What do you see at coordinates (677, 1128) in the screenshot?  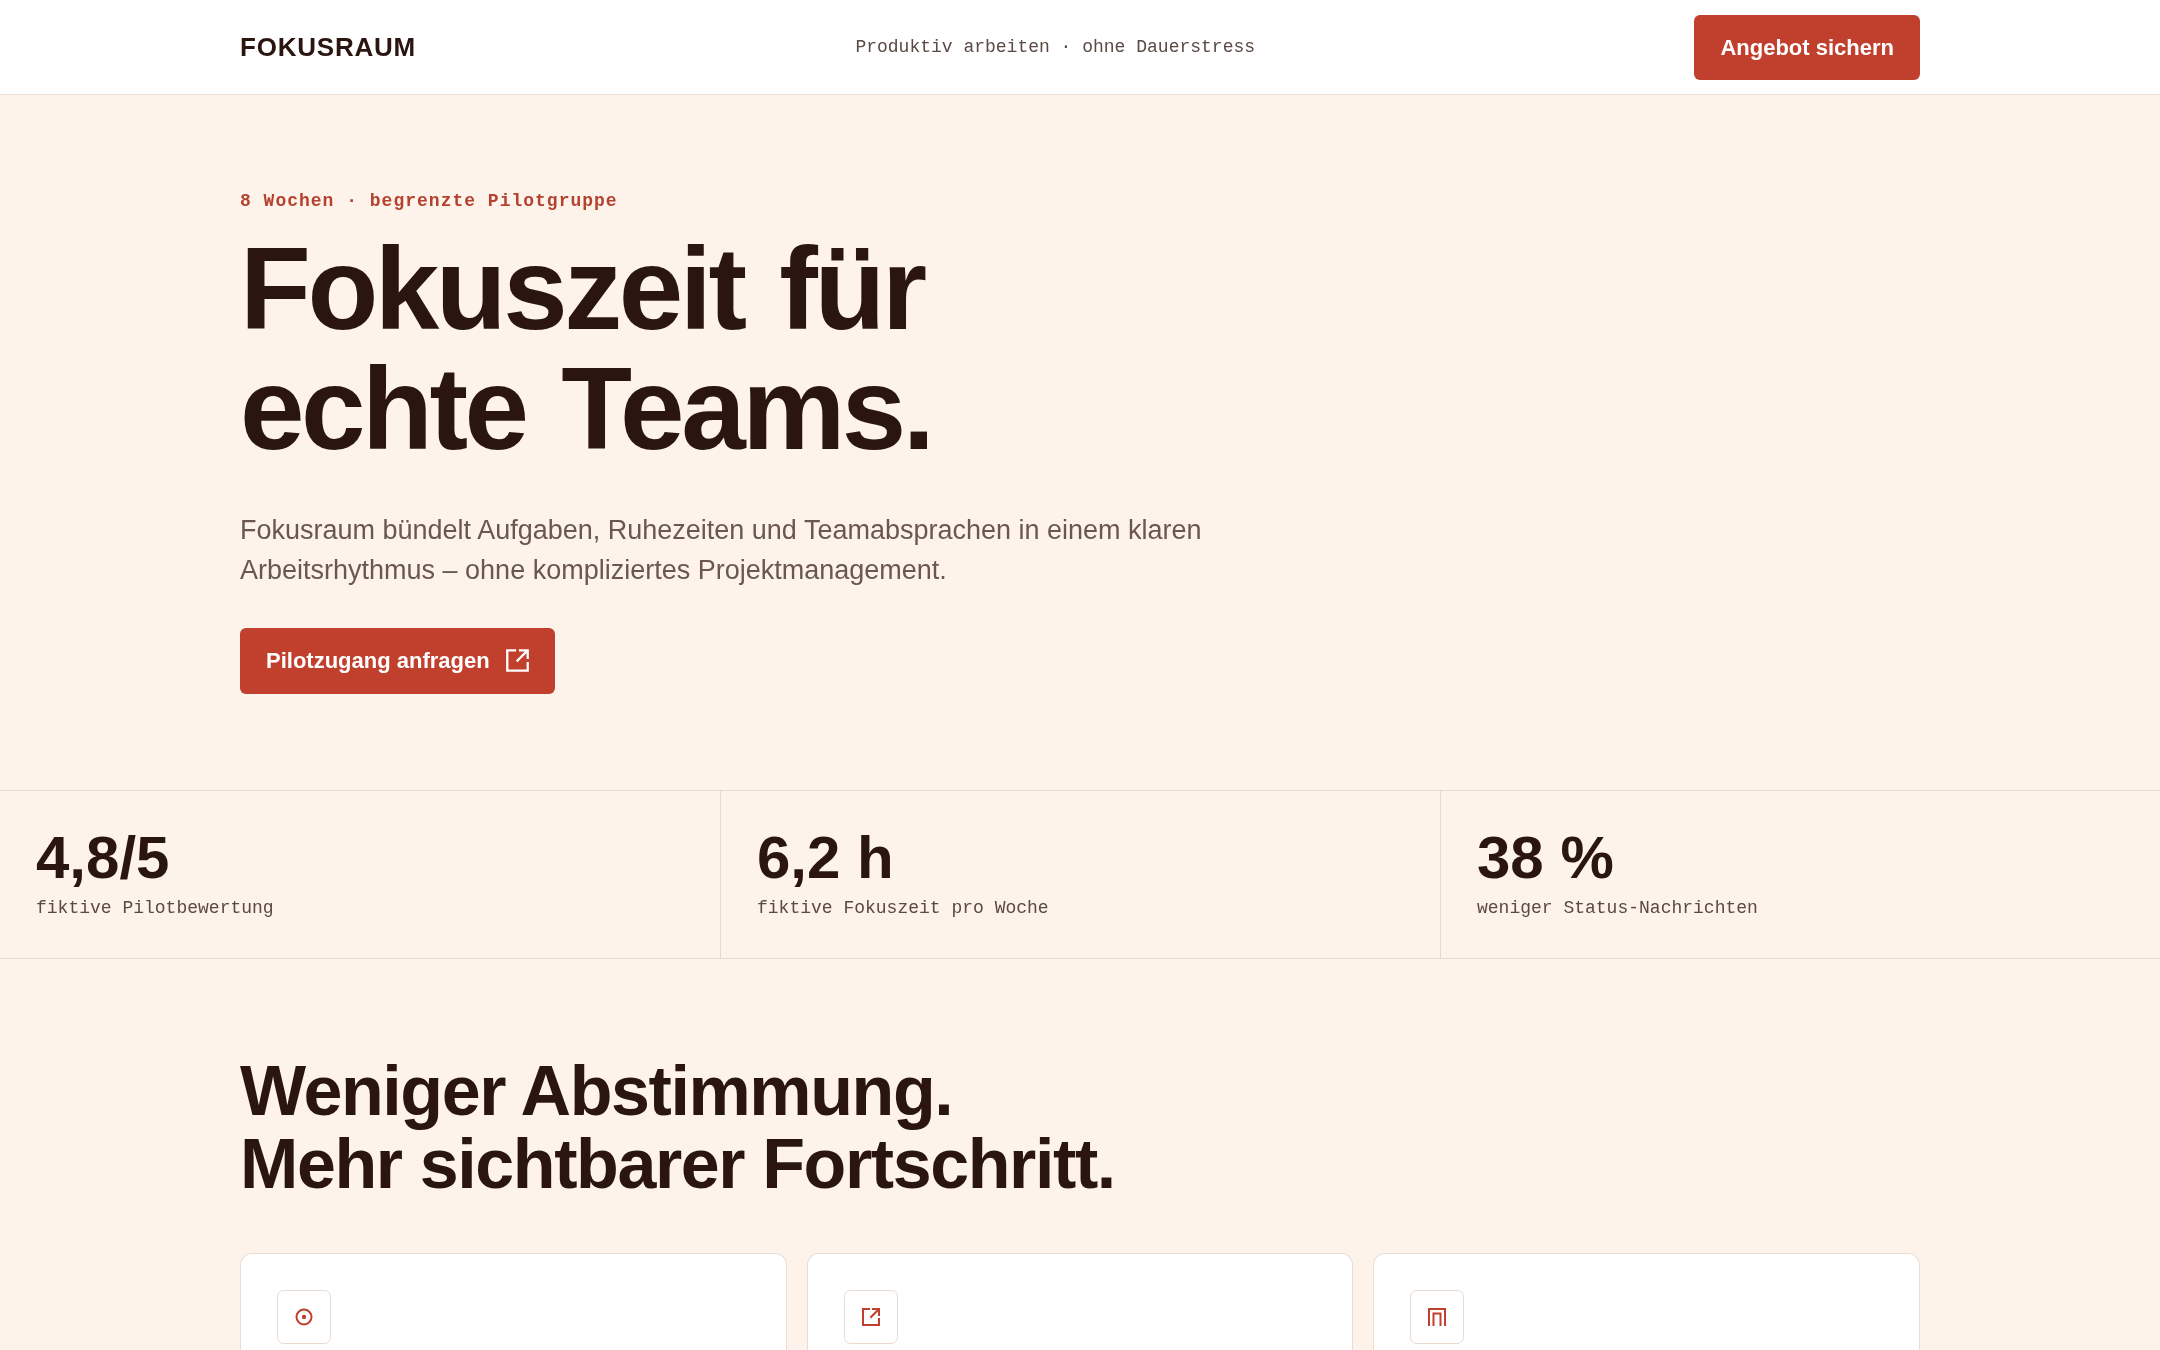 I see `section-heading: Weniger Abstimmung. Mehr sichtbarer Fortschritt.` at bounding box center [677, 1128].